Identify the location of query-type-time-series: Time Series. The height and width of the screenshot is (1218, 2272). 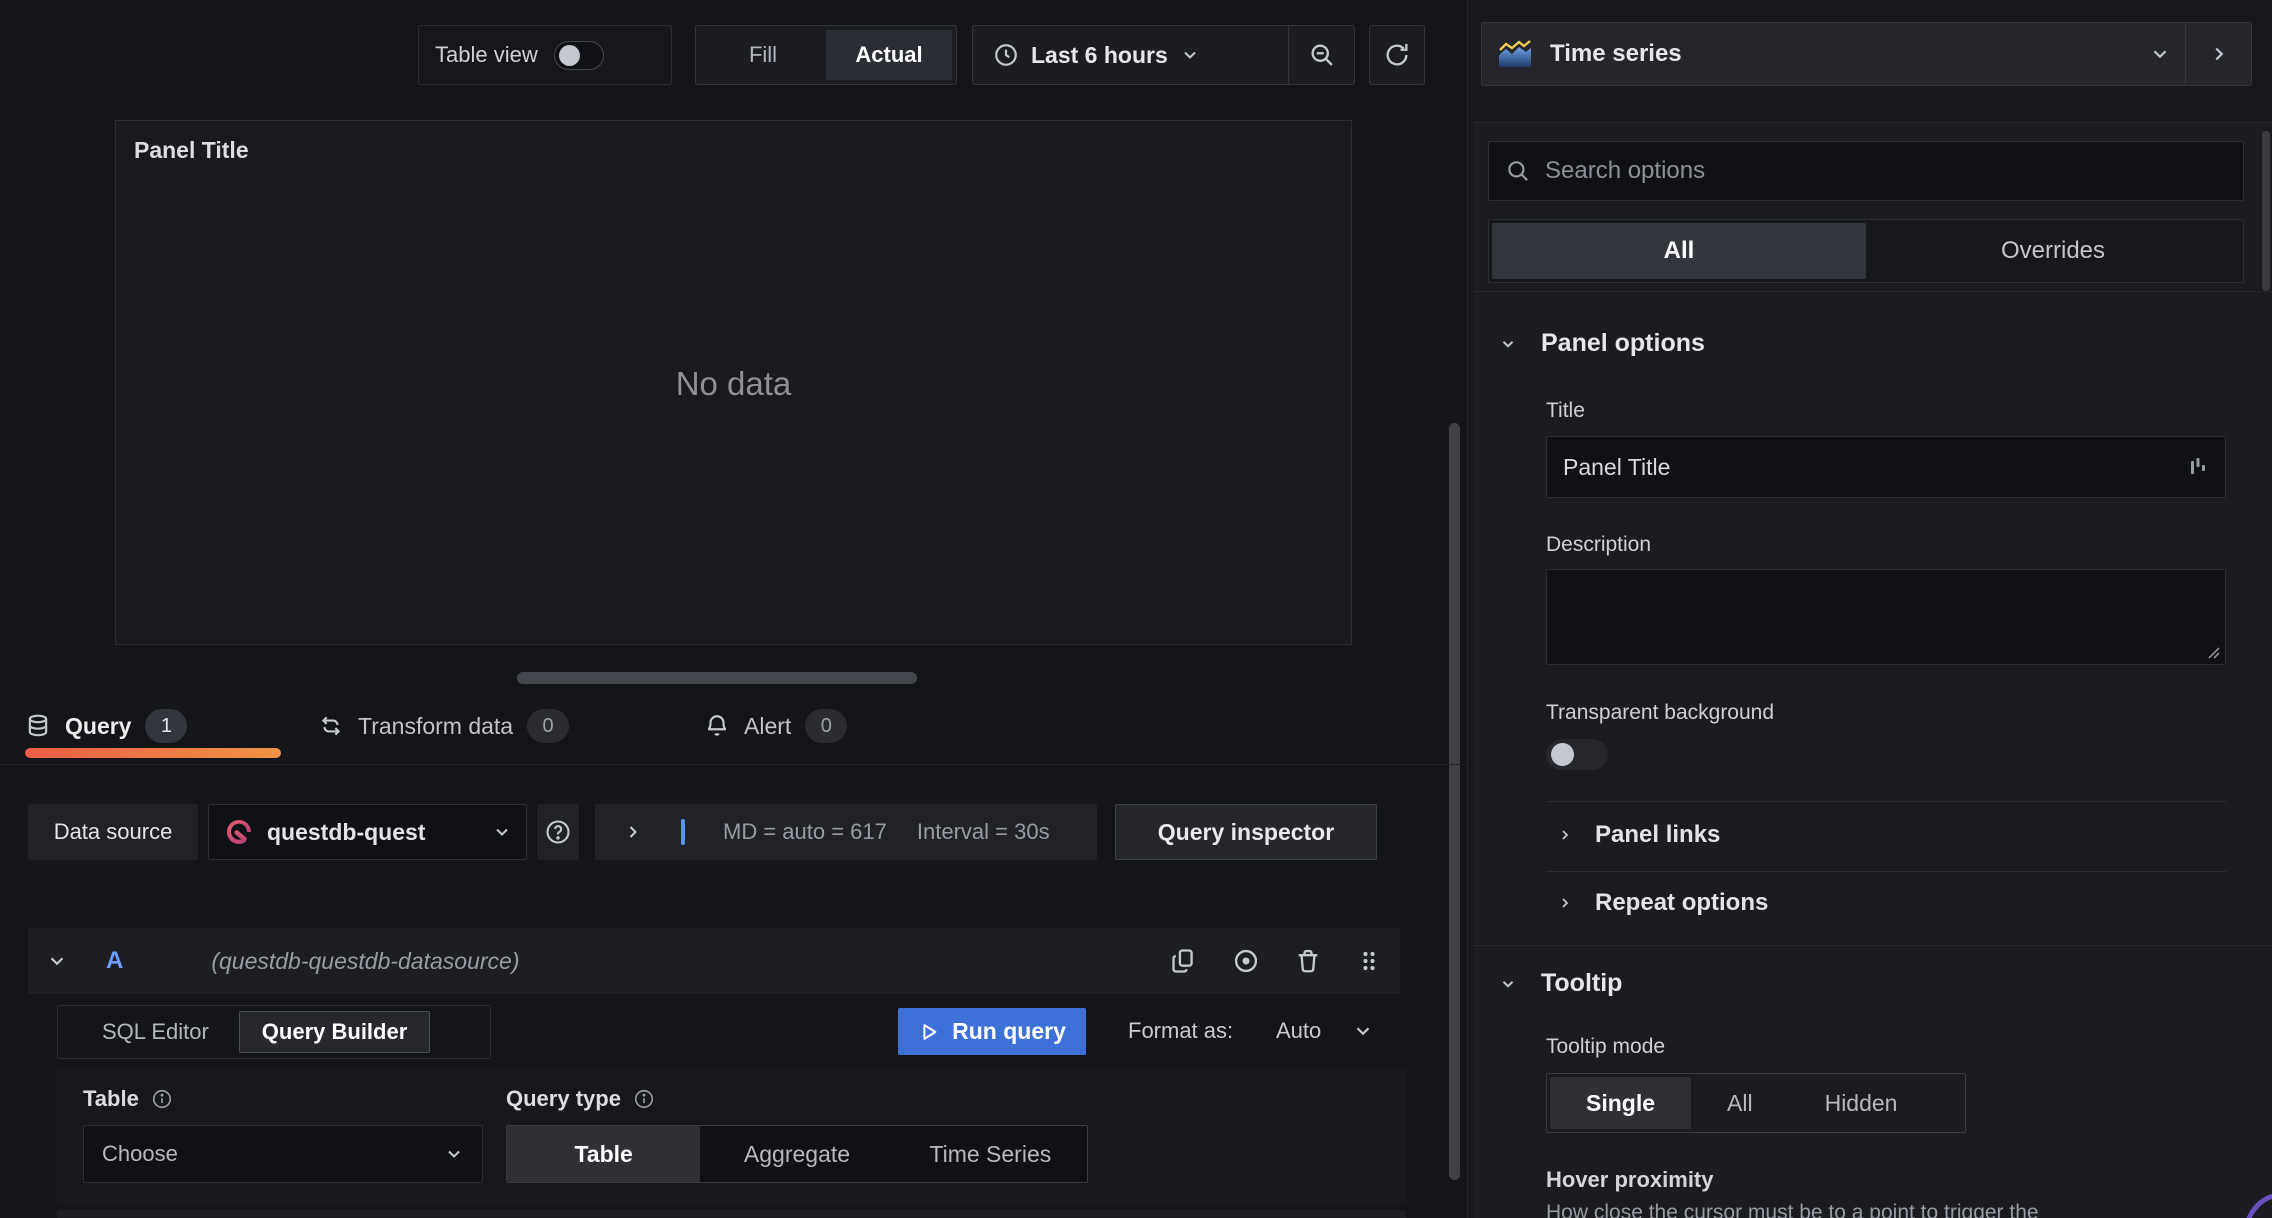
(990, 1154).